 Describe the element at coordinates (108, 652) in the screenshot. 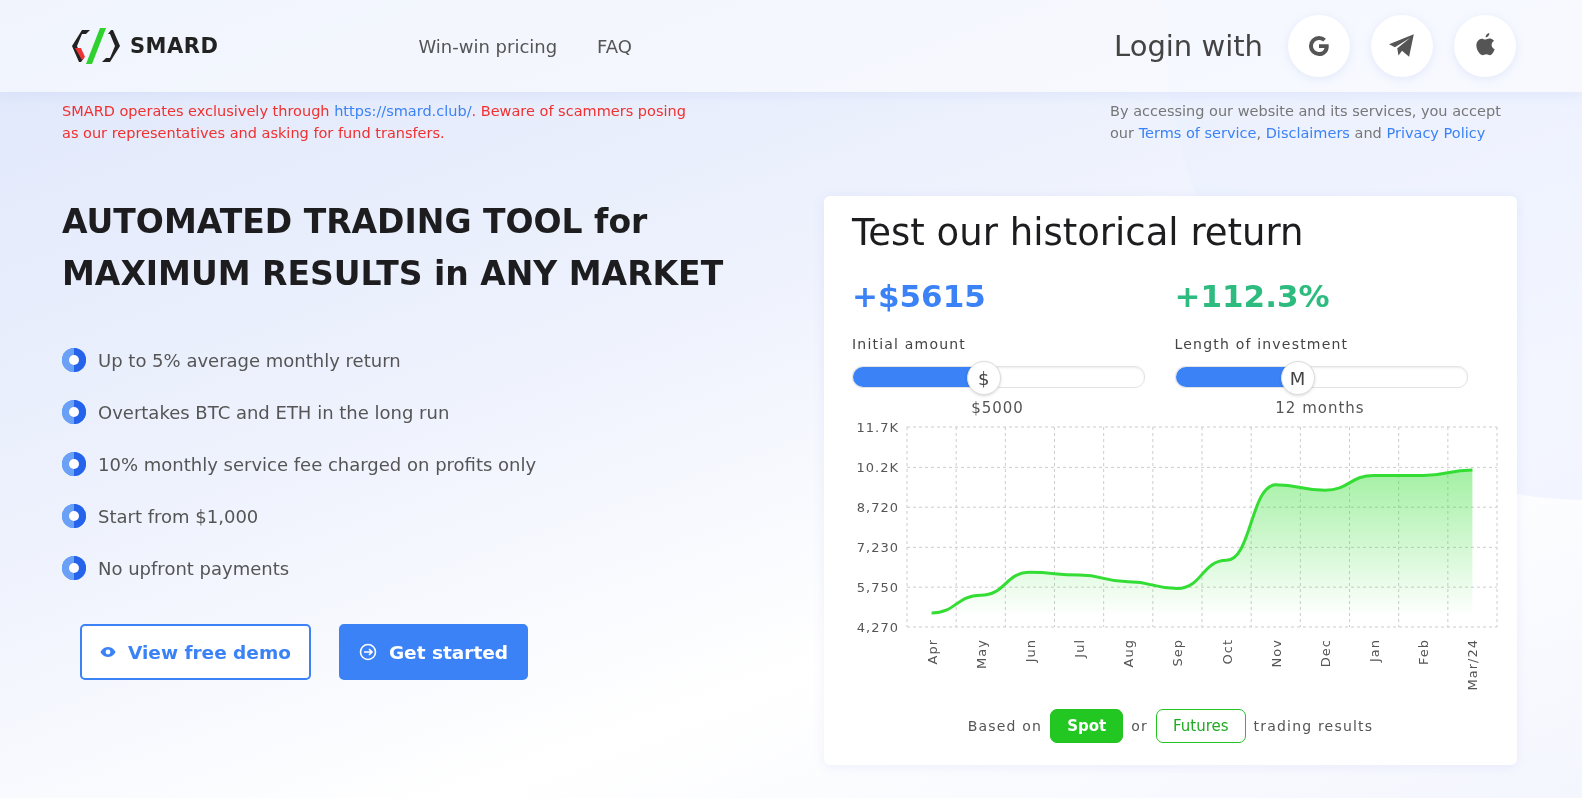

I see `eye-icon` at that location.